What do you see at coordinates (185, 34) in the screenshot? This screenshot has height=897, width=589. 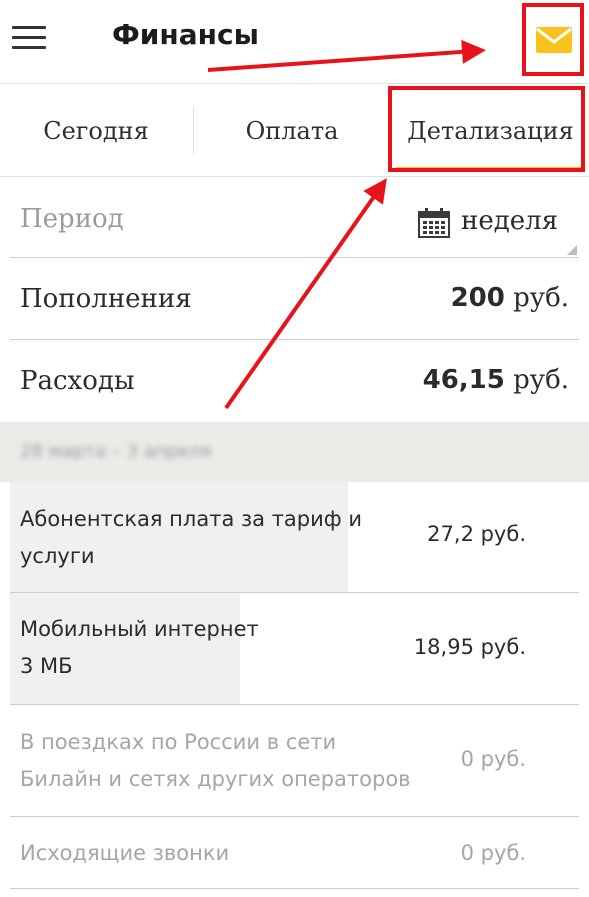 I see `page-title: Финансы` at bounding box center [185, 34].